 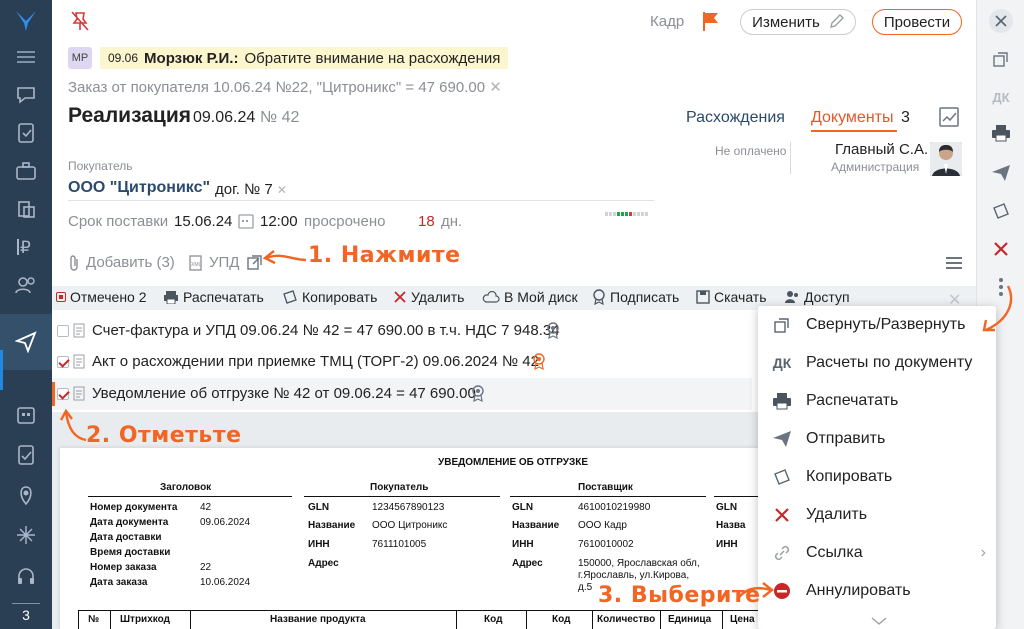 I want to click on menu-item-cancel: Аннулировать, so click(x=877, y=591).